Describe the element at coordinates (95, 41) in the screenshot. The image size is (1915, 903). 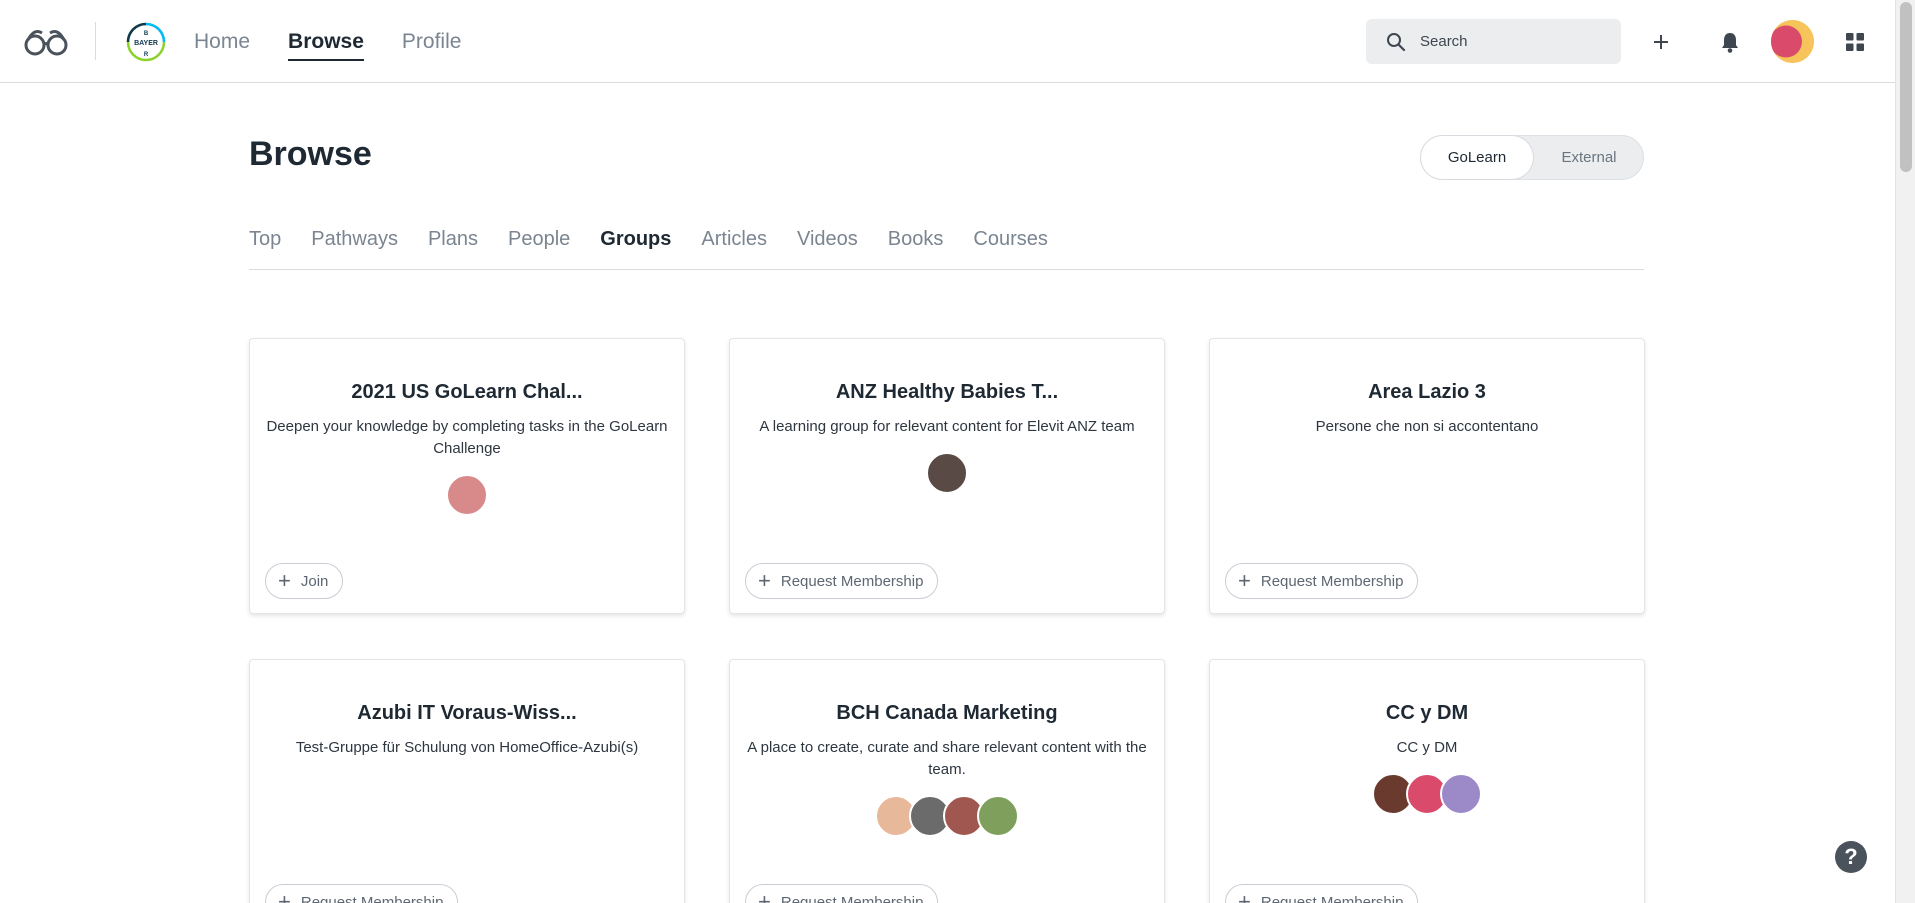
I see `header-divider` at that location.